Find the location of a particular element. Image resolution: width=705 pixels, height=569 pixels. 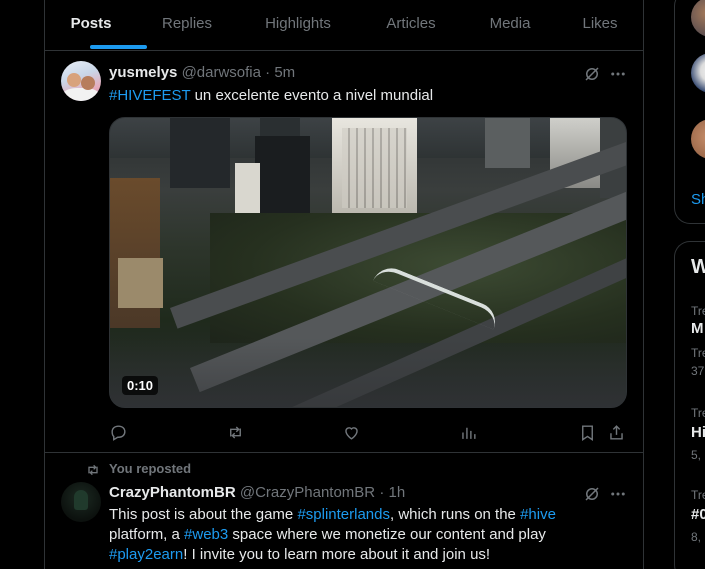

show-more-link: Sh is located at coordinates (698, 199).